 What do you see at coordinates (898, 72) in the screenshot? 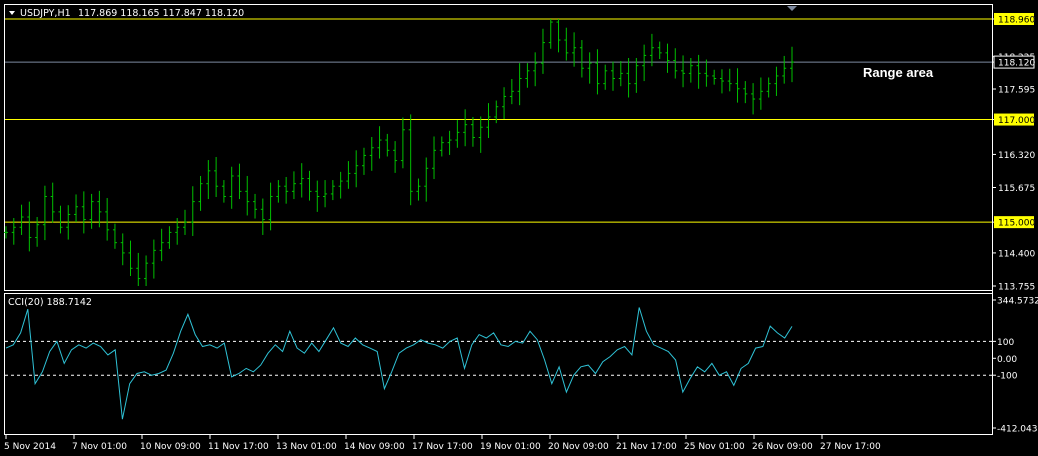
I see `range-area-annotation: Range area` at bounding box center [898, 72].